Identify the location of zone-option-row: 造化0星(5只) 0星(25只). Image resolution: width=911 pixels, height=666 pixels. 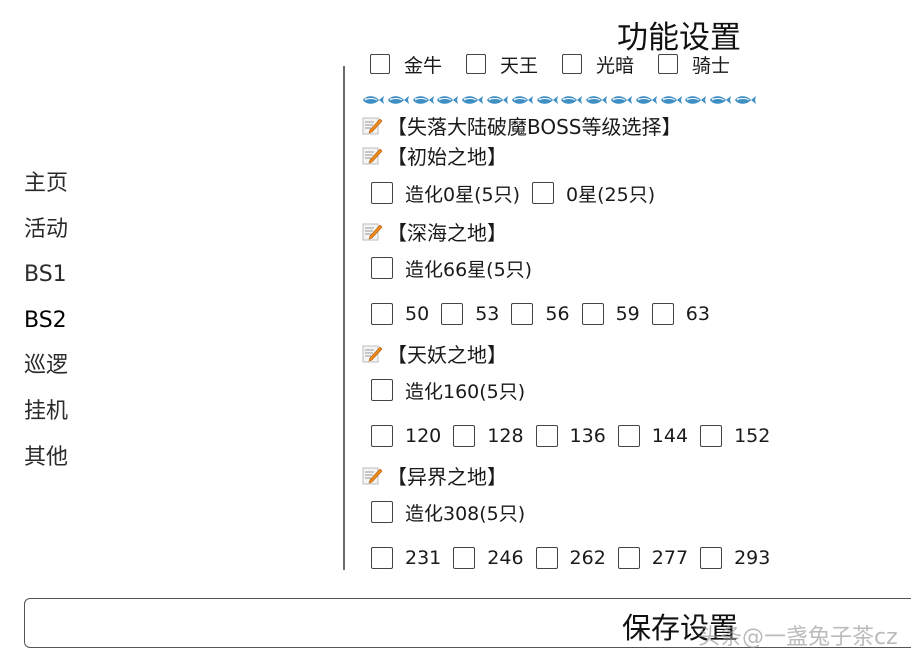
(628, 193).